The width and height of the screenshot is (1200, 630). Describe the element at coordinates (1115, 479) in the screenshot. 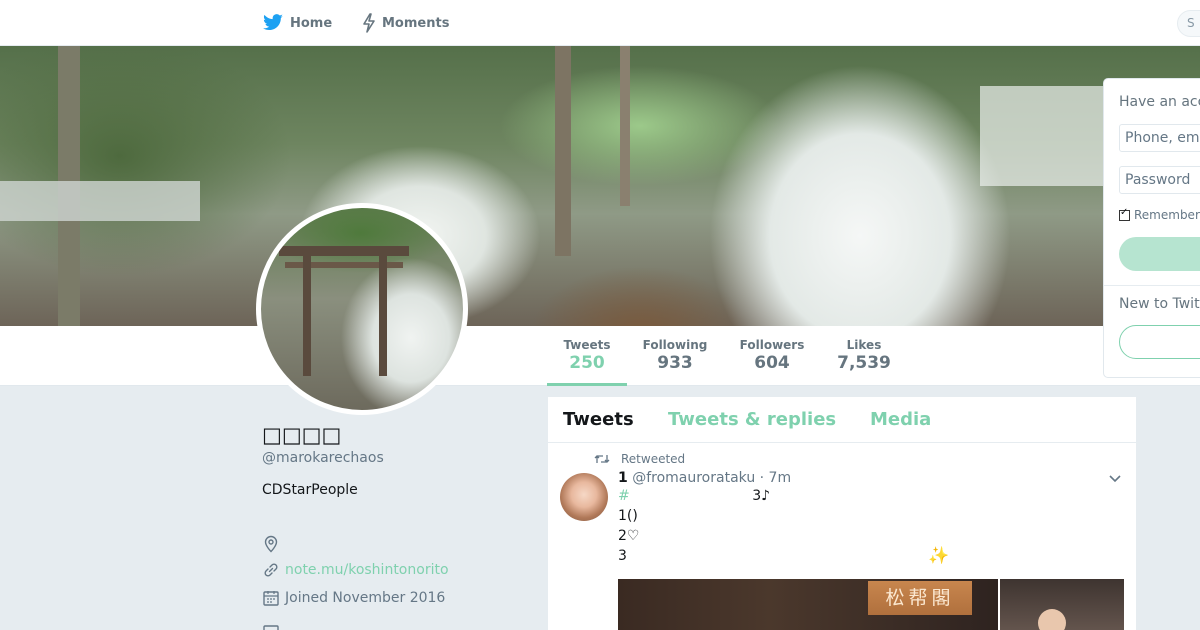

I see `chevron-down-icon` at that location.